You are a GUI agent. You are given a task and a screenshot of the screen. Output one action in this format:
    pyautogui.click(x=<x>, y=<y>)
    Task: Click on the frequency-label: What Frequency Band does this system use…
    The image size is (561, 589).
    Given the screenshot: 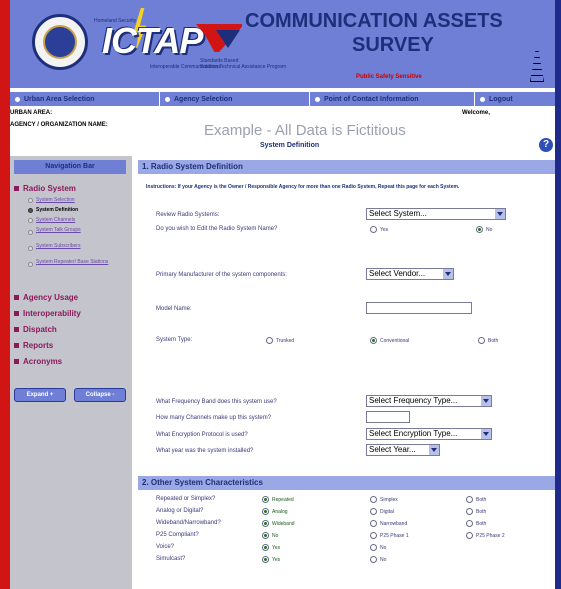 What is the action you would take?
    pyautogui.click(x=216, y=402)
    